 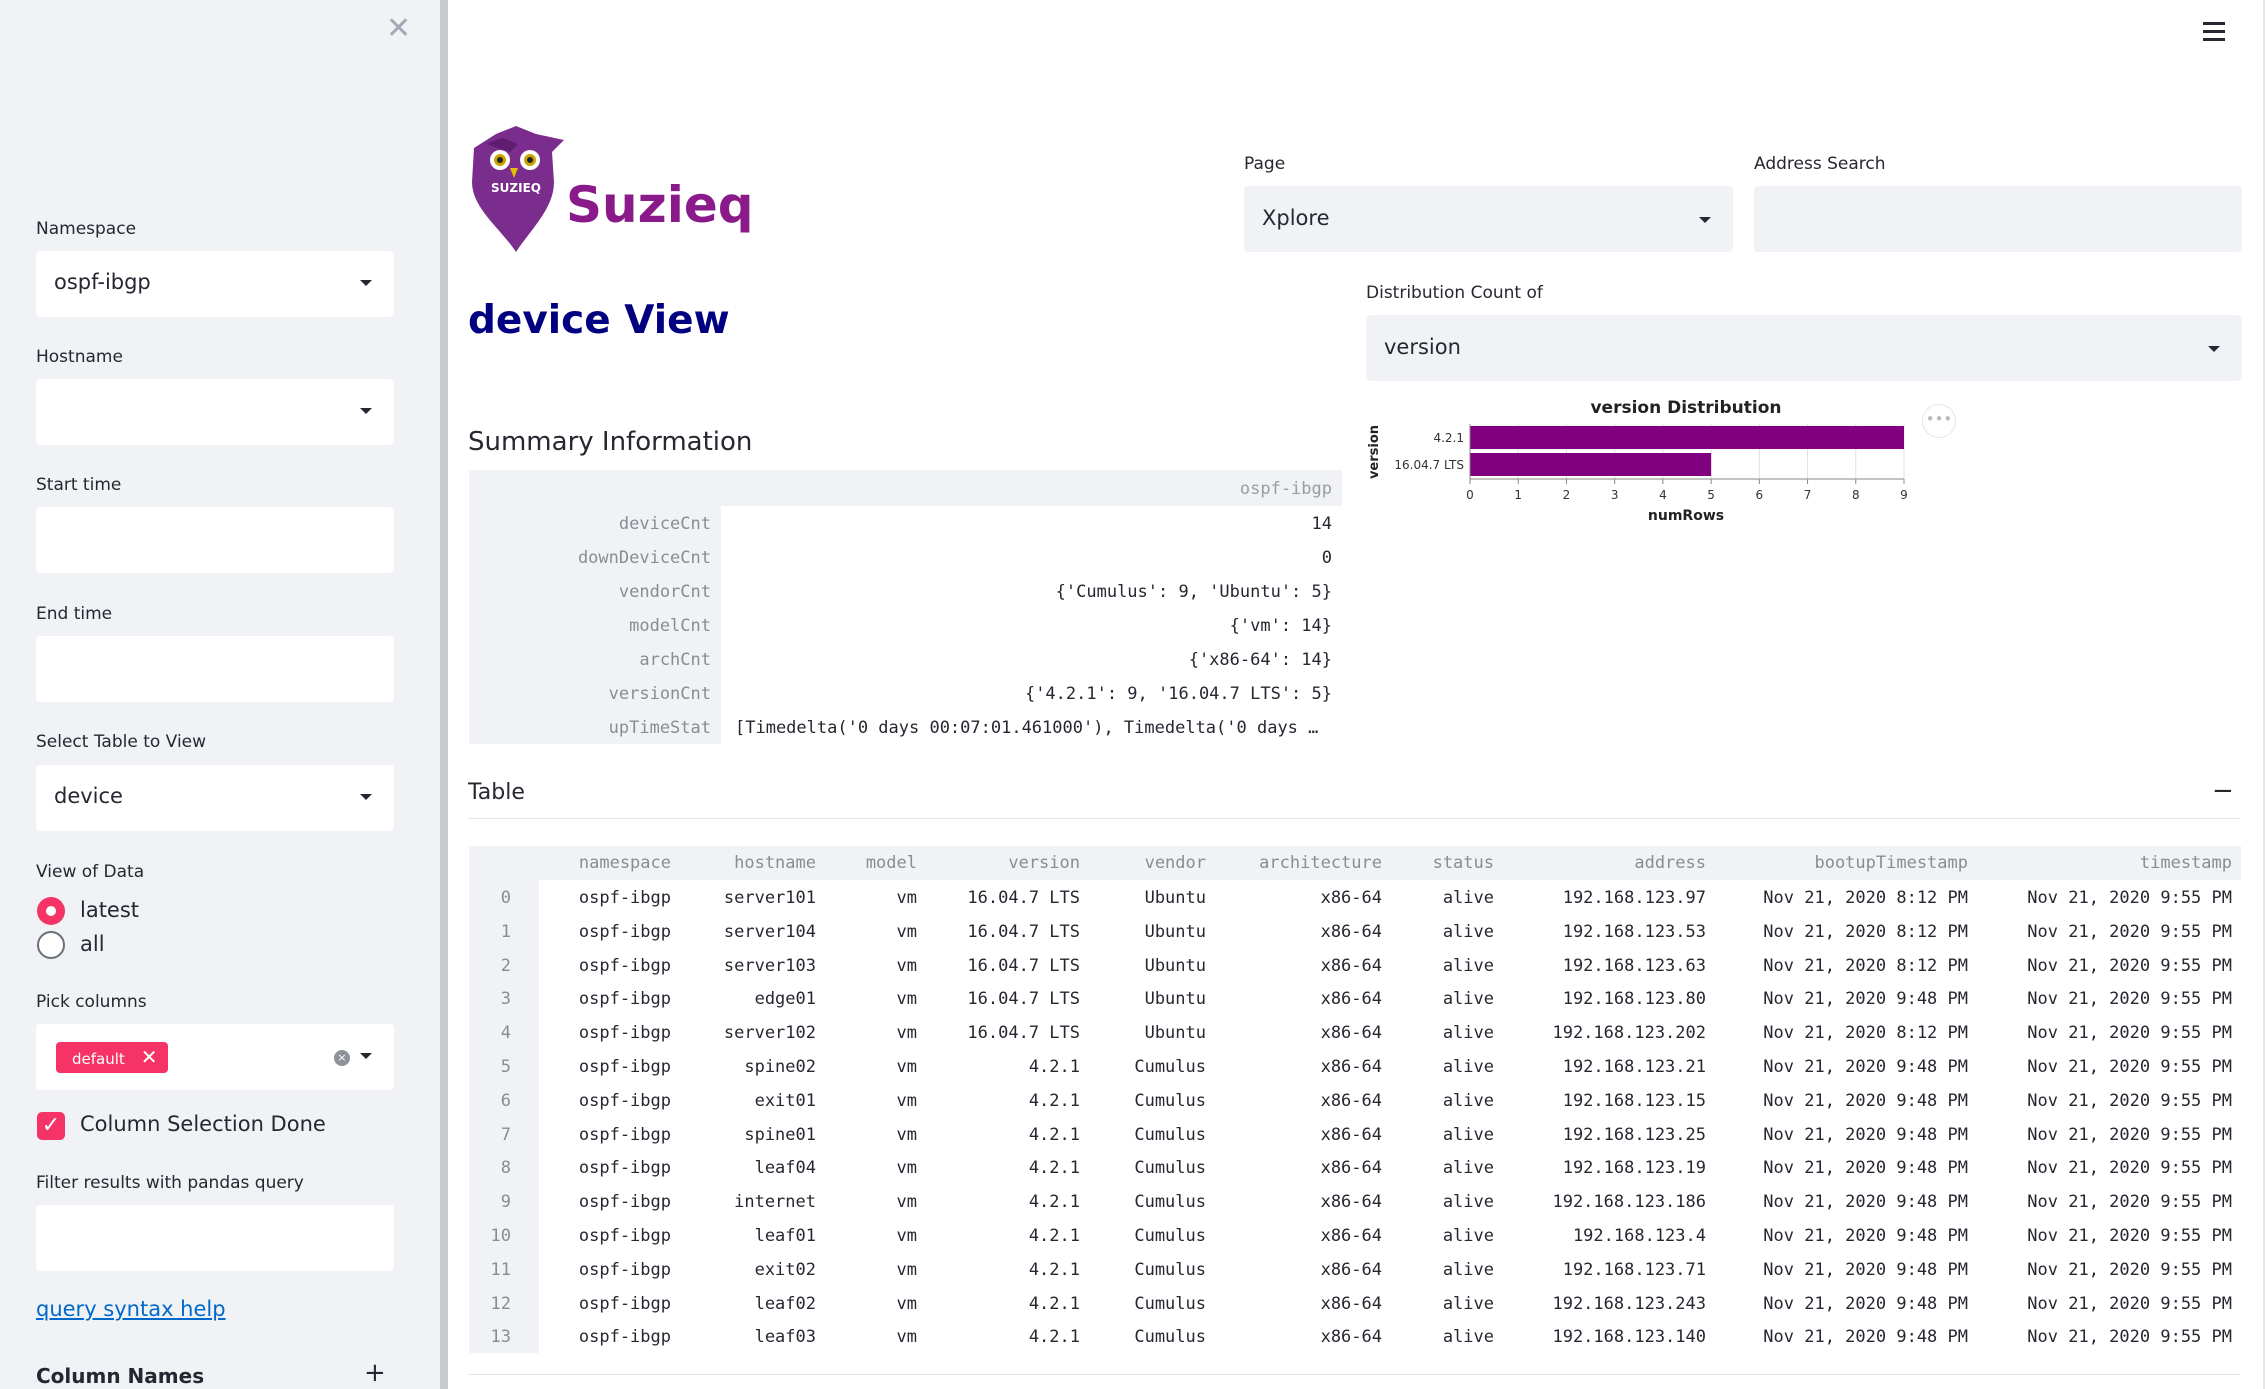 What do you see at coordinates (215, 798) in the screenshot?
I see `table-select: device` at bounding box center [215, 798].